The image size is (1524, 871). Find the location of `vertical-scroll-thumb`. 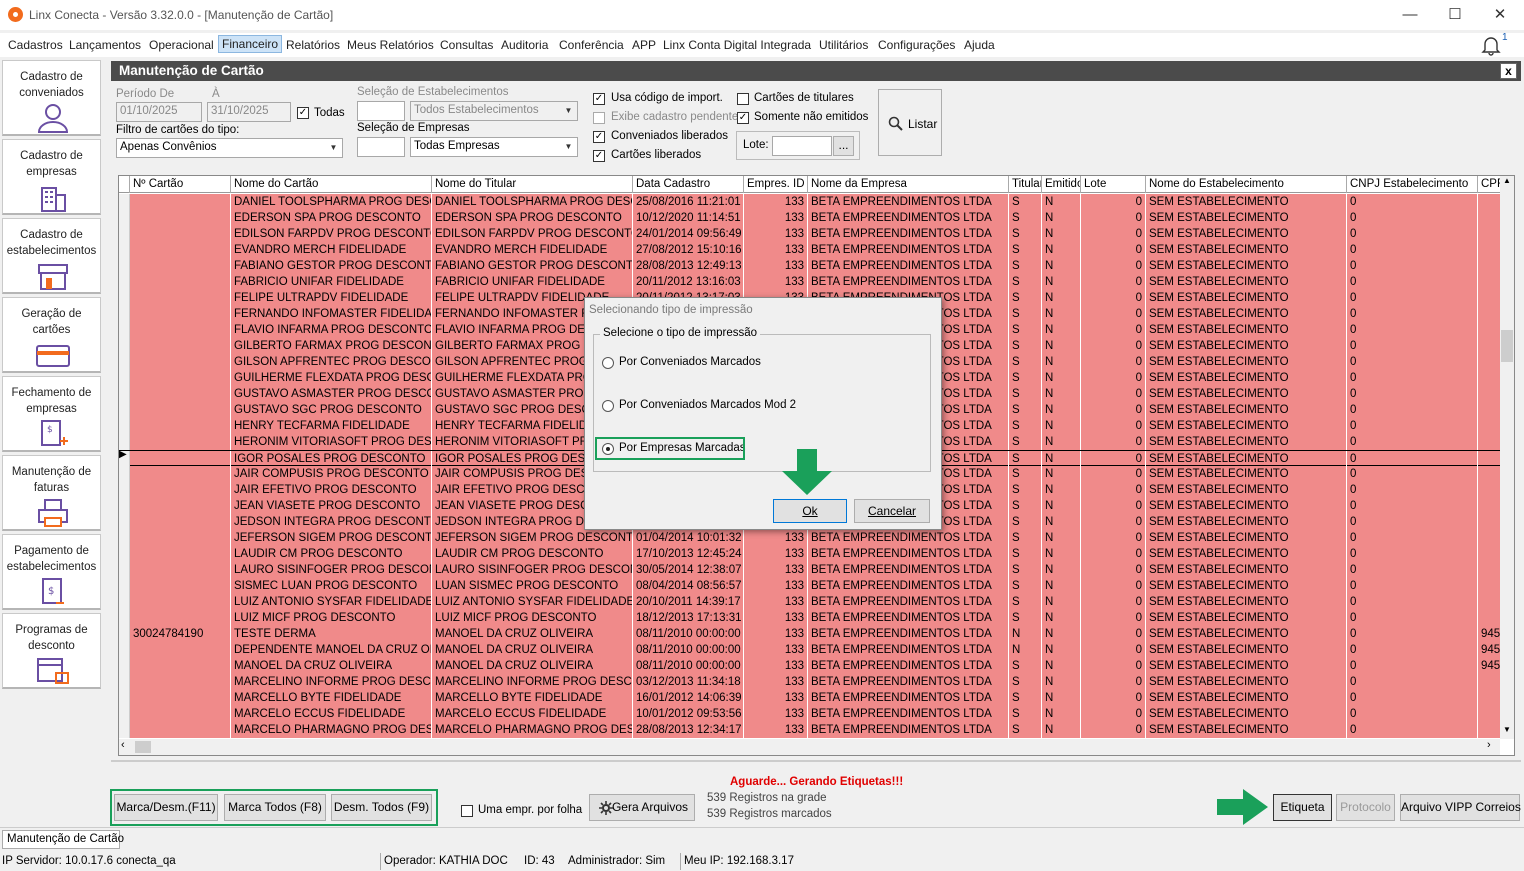

vertical-scroll-thumb is located at coordinates (1507, 346).